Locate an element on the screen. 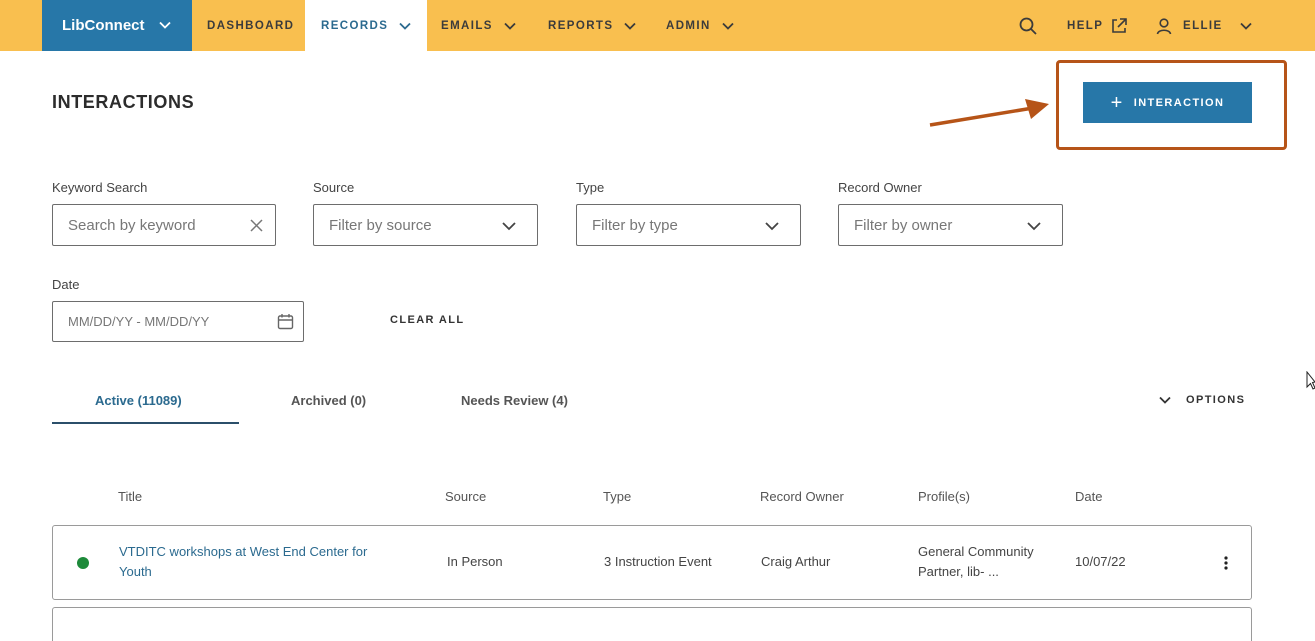  options-button: OPTIONS is located at coordinates (1201, 400).